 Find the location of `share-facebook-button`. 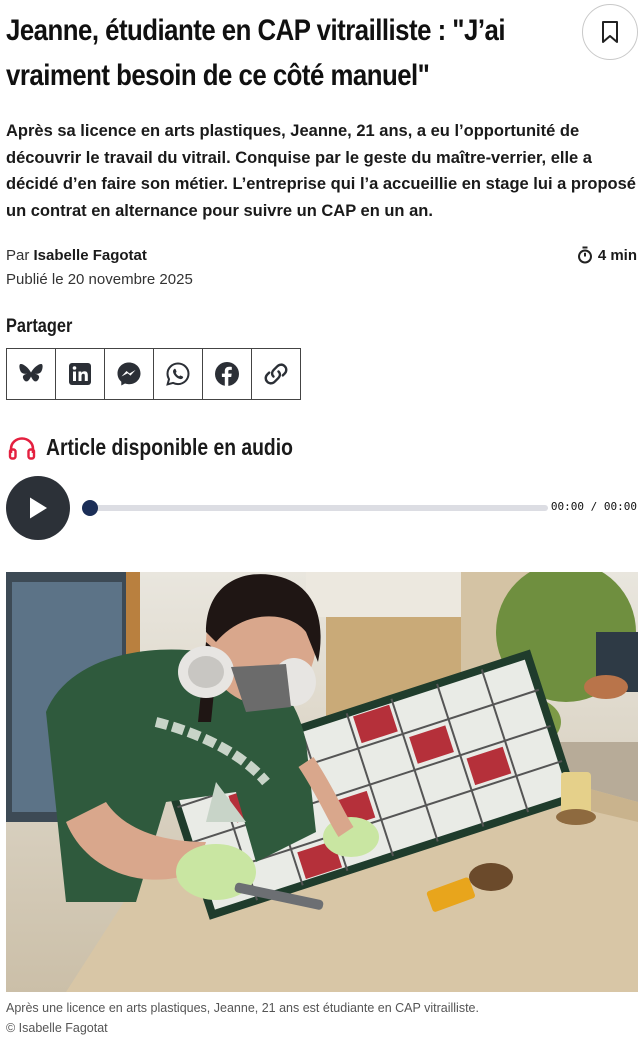

share-facebook-button is located at coordinates (227, 374).